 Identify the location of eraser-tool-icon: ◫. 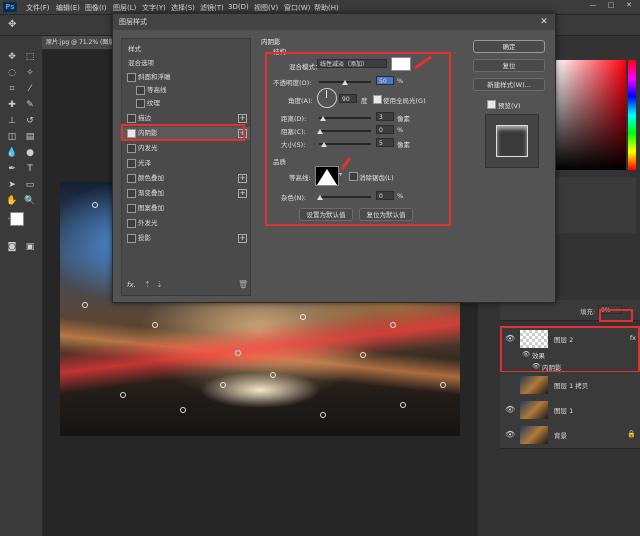
(12, 137).